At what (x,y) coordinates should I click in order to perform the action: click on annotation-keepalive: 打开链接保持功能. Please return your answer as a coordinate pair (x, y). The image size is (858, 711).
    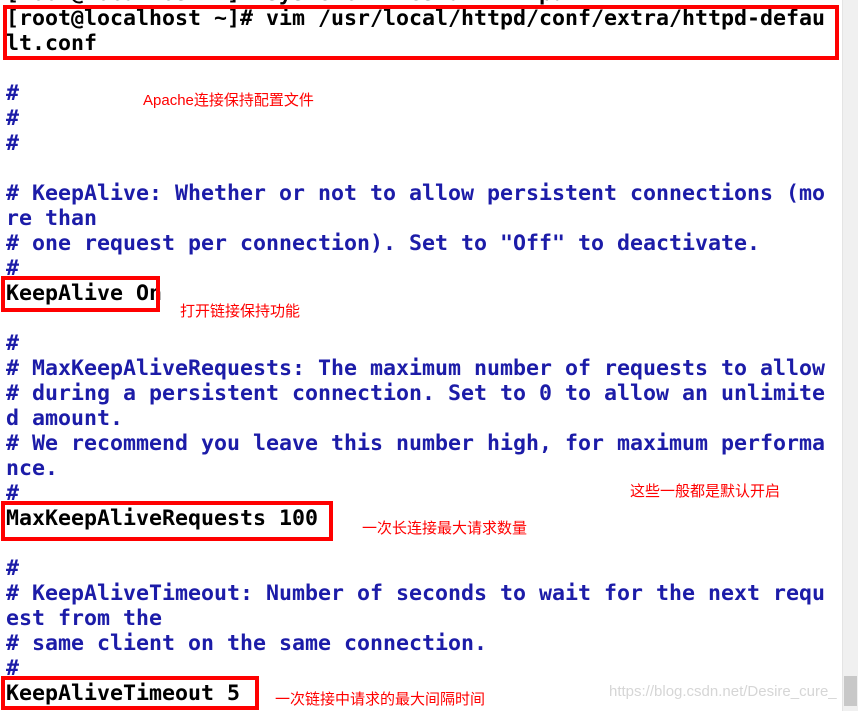
    Looking at the image, I should click on (240, 311).